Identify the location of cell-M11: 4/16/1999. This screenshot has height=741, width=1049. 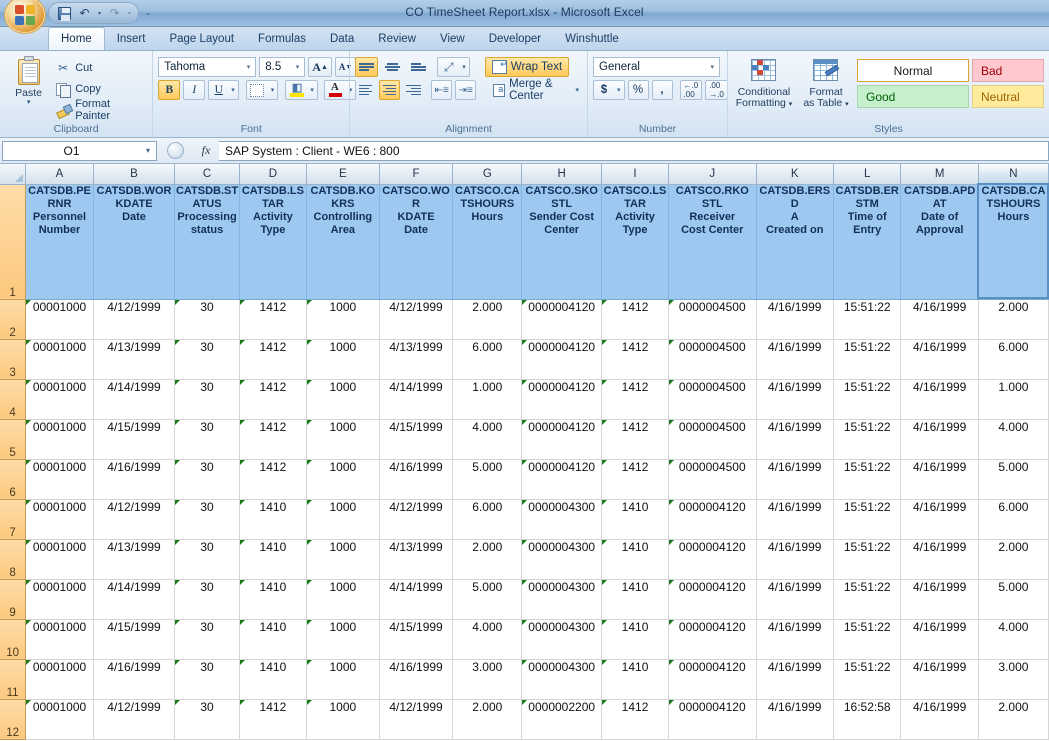
(939, 679).